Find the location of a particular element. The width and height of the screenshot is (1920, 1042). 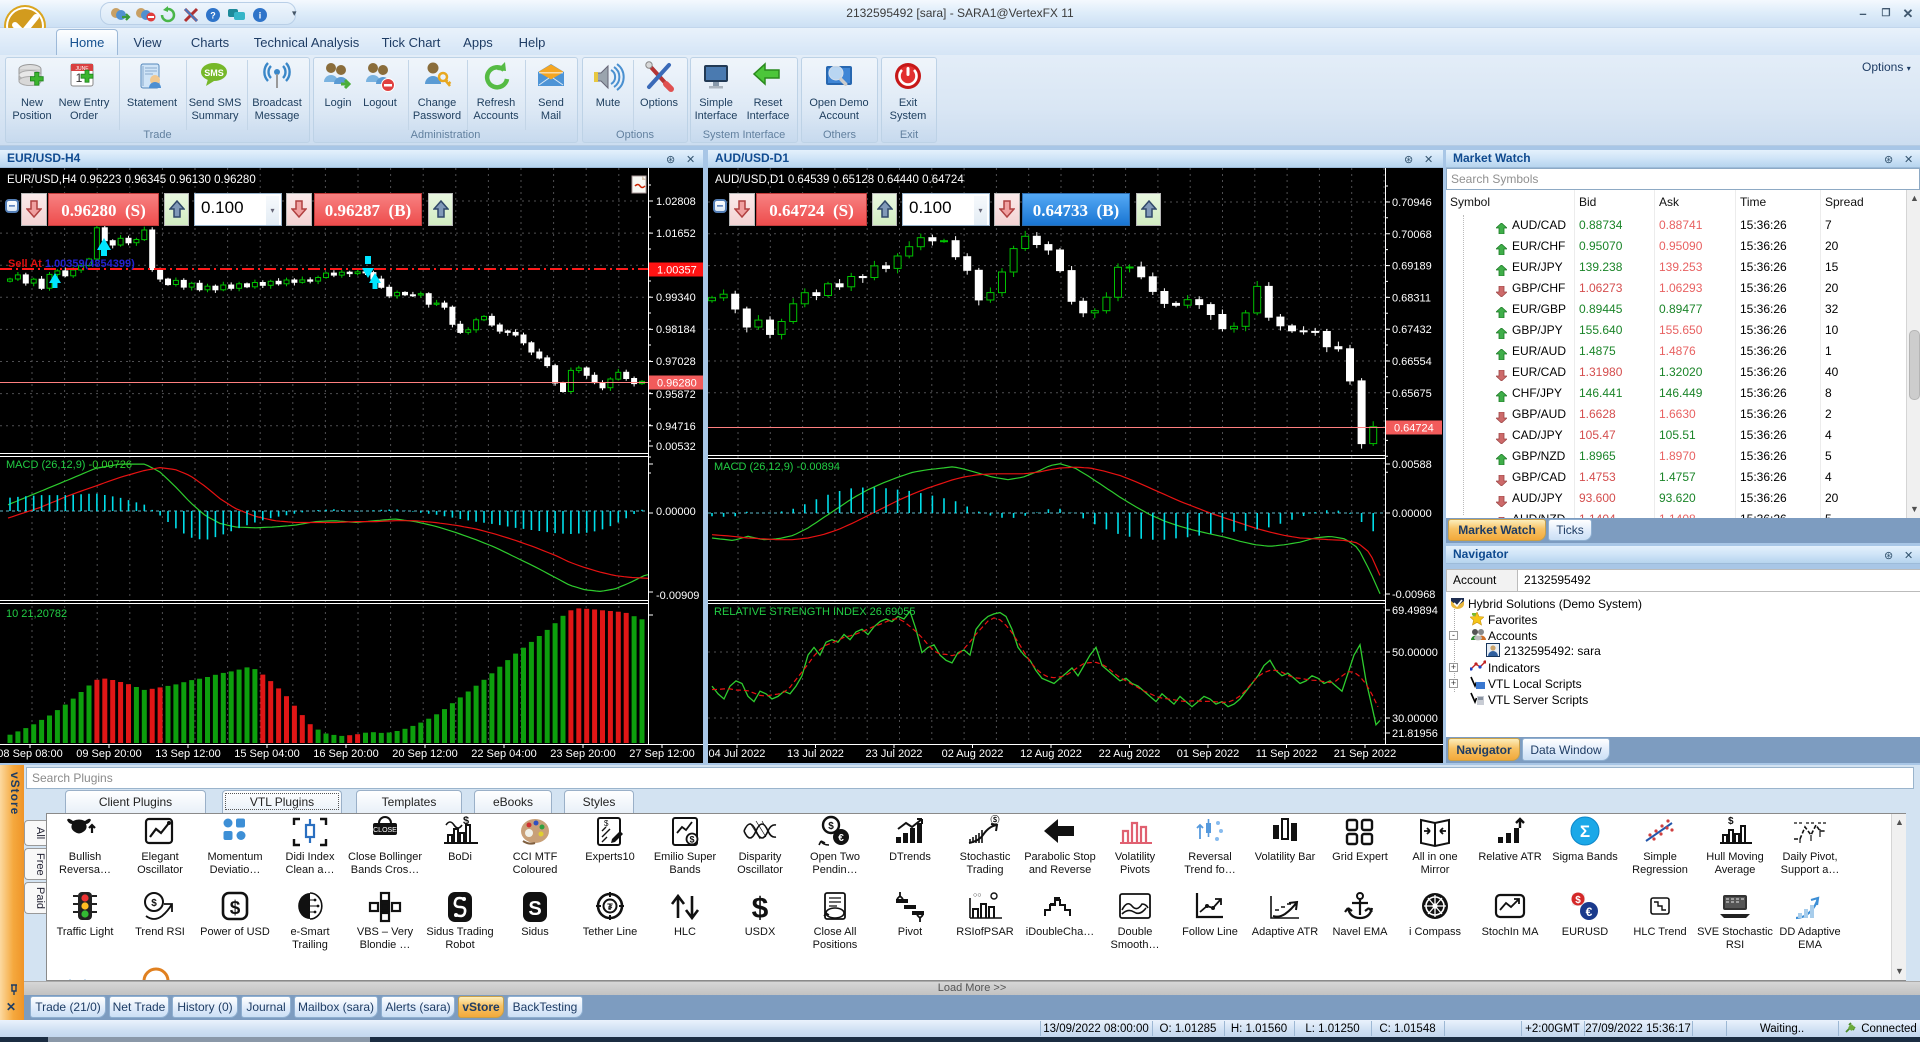

svg-text: Σ is located at coordinates (1585, 831).